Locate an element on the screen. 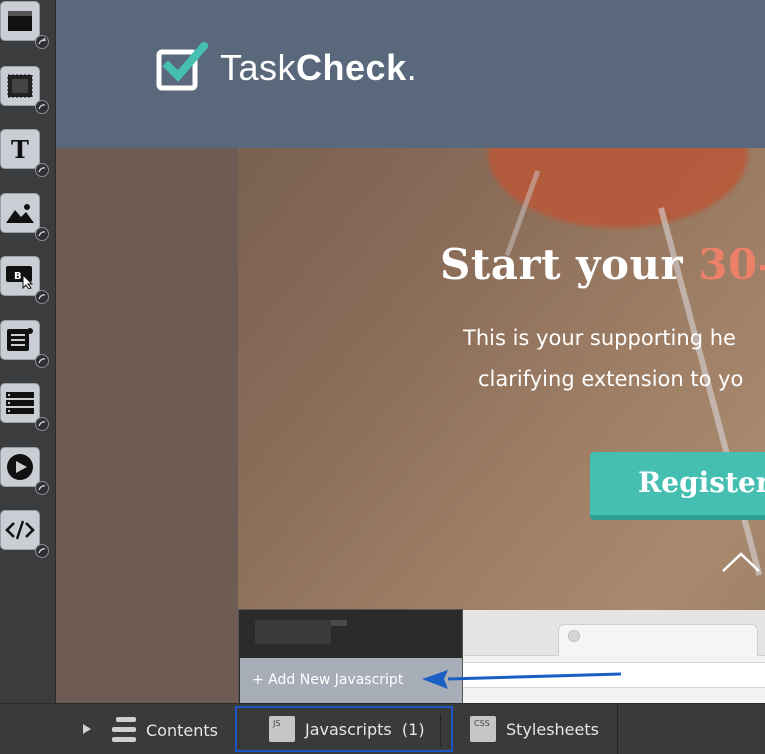 Image resolution: width=765 pixels, height=754 pixels. video-icon is located at coordinates (20, 467).